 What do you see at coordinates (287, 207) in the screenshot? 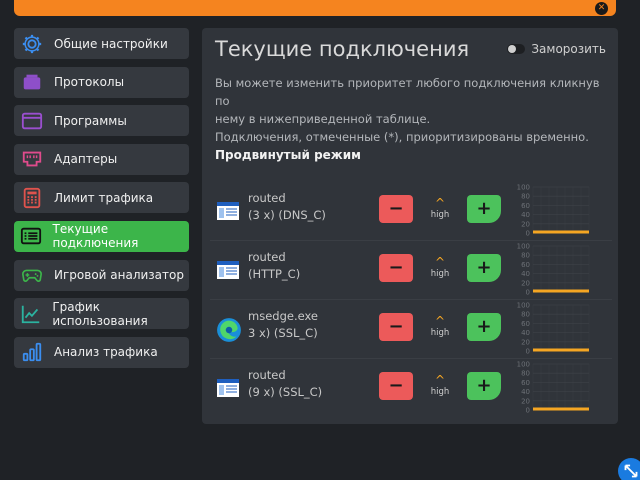
I see `connection-name: routed (3 x) (DNS_C)` at bounding box center [287, 207].